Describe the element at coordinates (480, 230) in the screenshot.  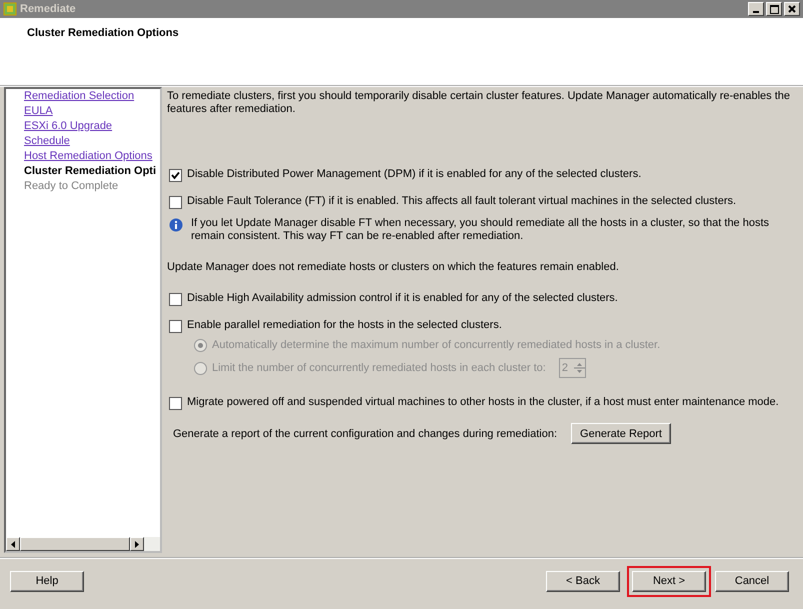
I see `info-text: If you let Update Manager disable FT when necessary, you should remediate all the hosts in a cluster, so that the hosts remain consistent. This way FT can be re-enabled after remediation.` at that location.